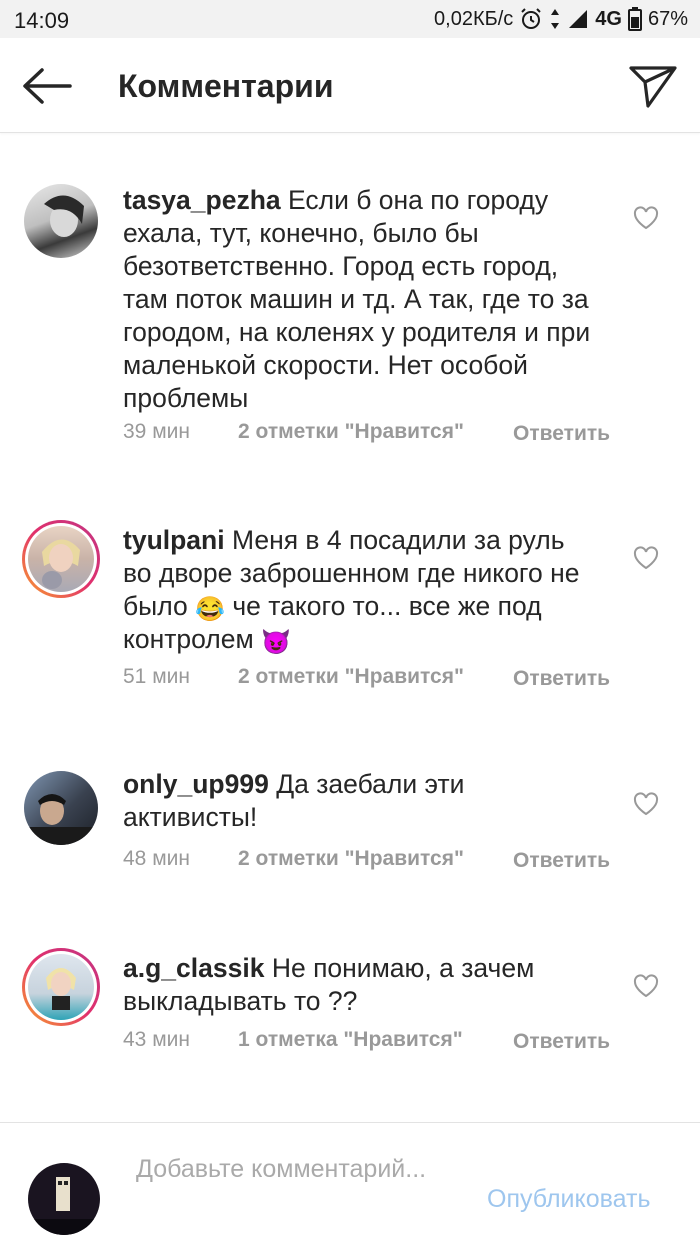 The height and width of the screenshot is (1245, 700). I want to click on status-icons: 0,02КБ/с 4G 67%, so click(561, 19).